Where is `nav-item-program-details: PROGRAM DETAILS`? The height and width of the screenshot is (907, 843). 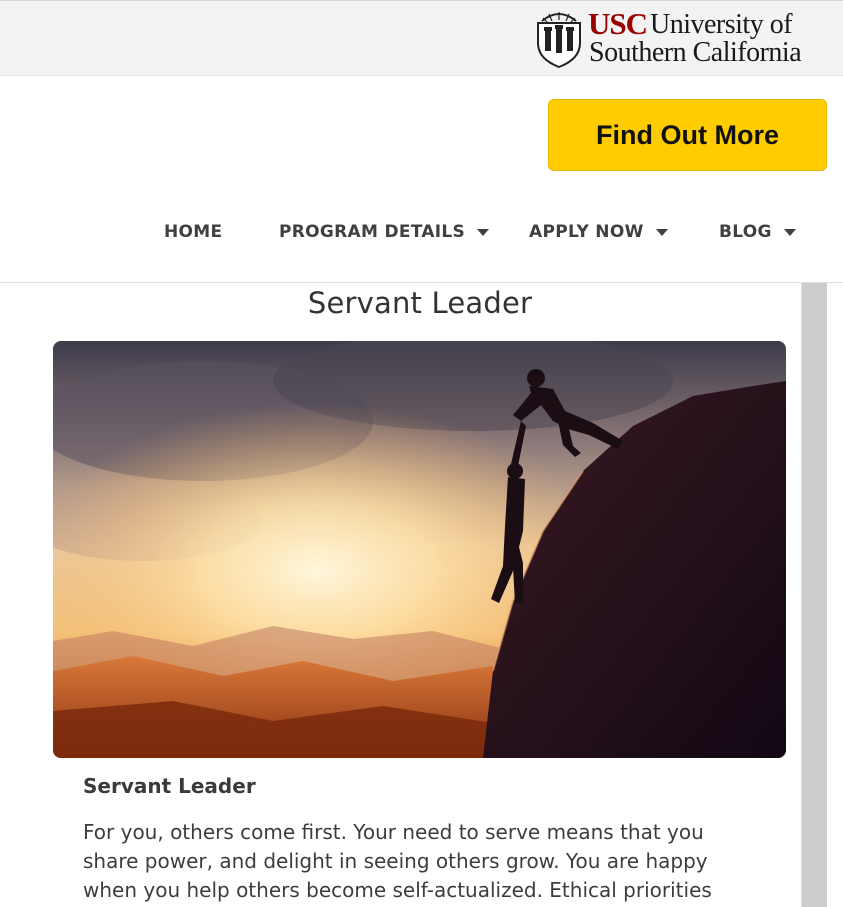
nav-item-program-details: PROGRAM DETAILS is located at coordinates (384, 232).